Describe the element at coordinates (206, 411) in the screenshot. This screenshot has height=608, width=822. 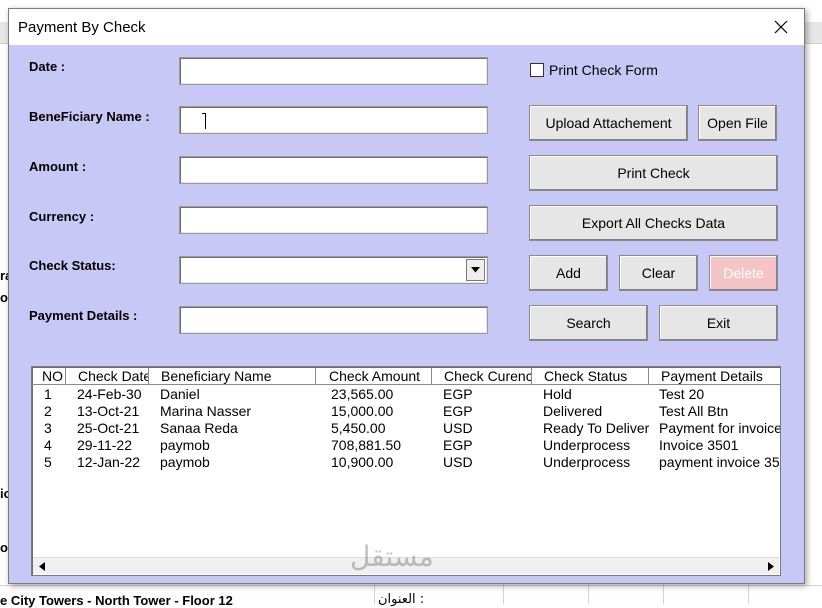
I see `cell-beneficiary: Marina Nasser` at that location.